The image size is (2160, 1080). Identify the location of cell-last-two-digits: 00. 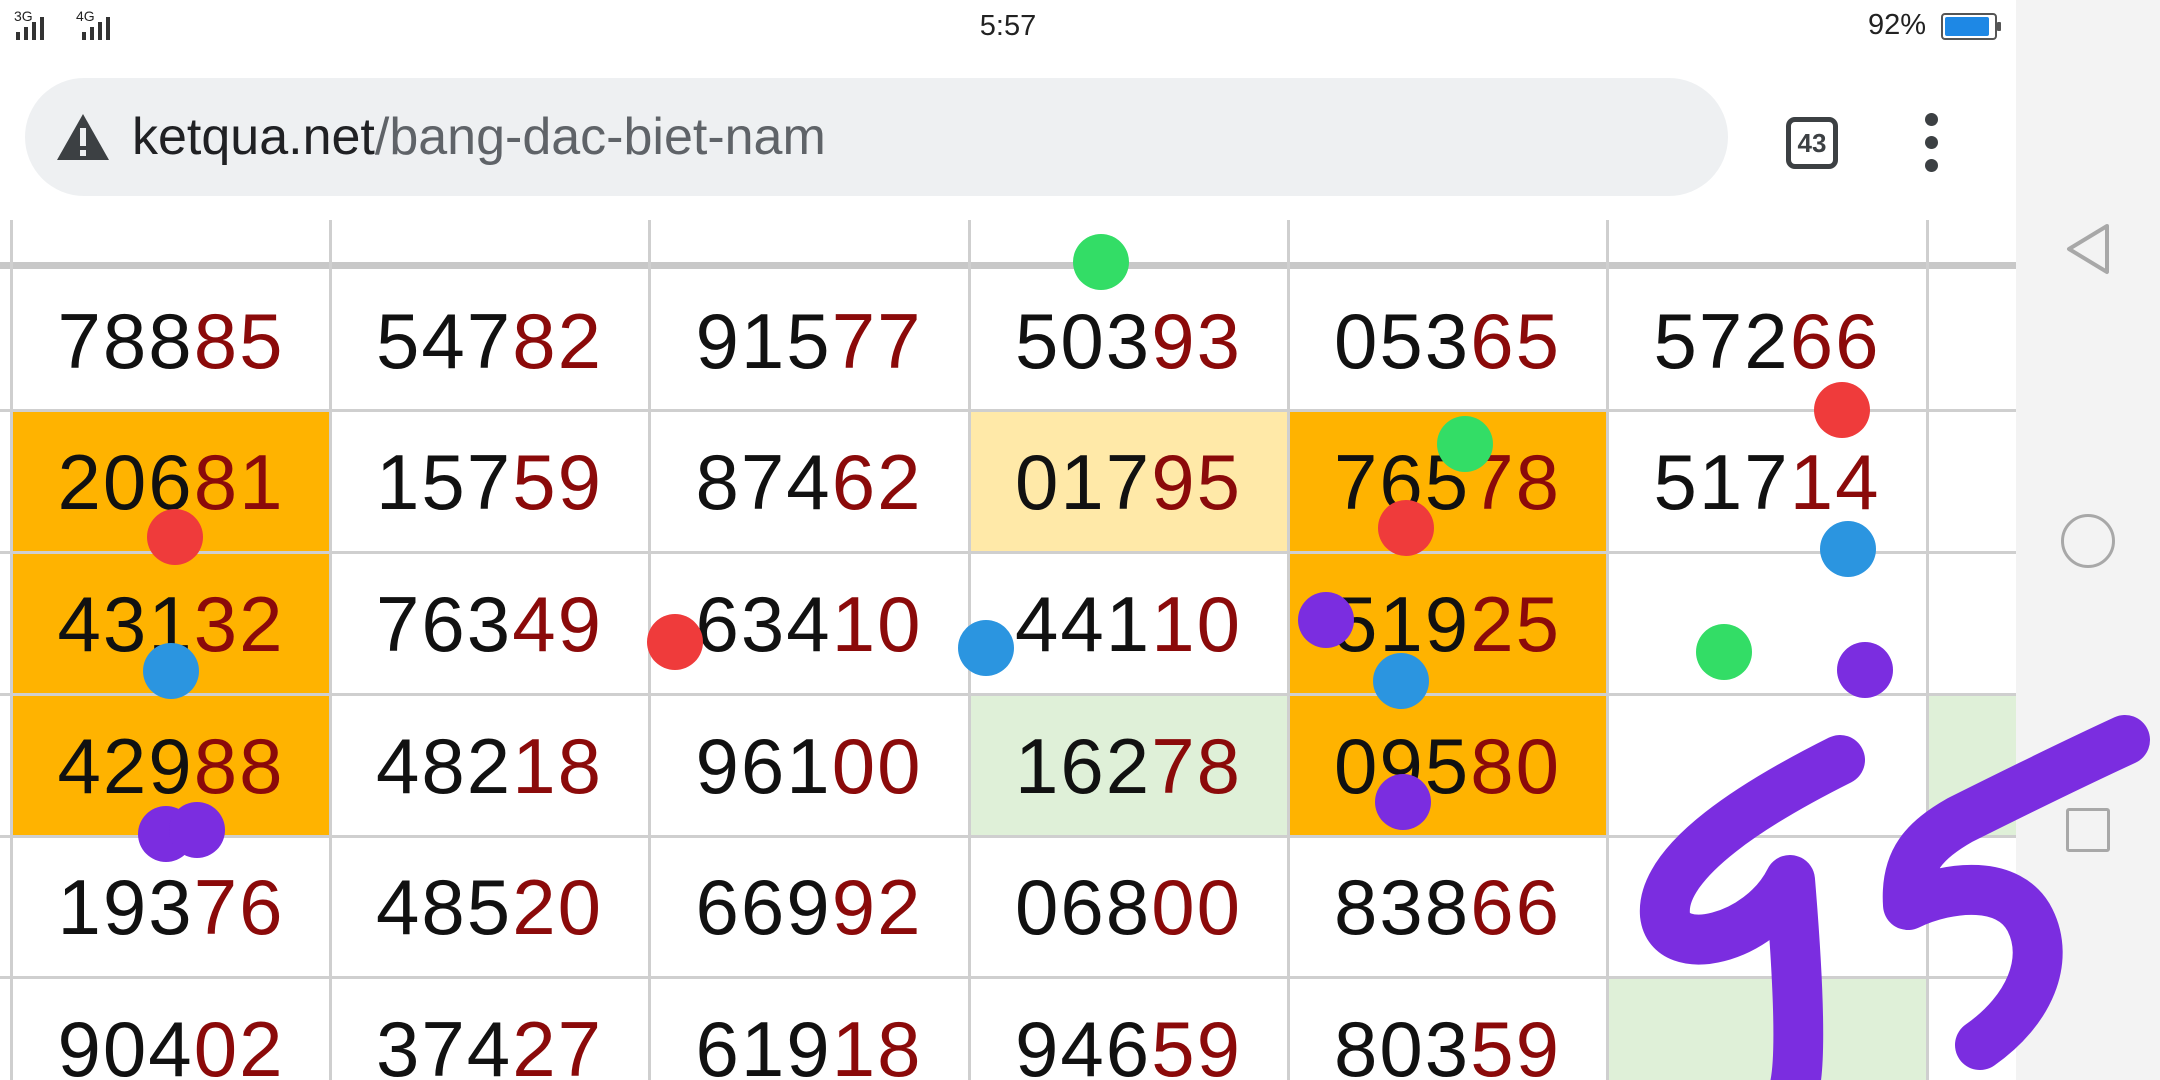
(877, 765).